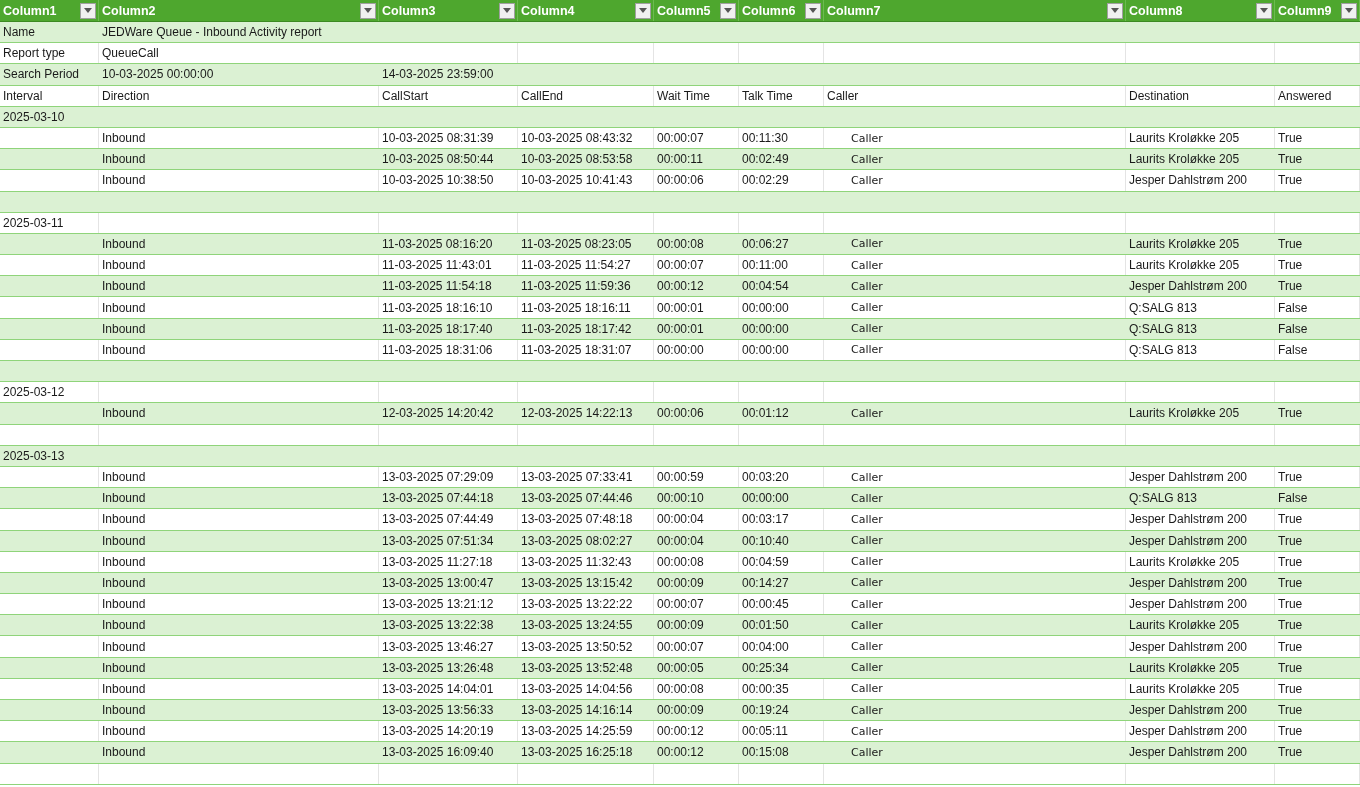 The width and height of the screenshot is (1360, 787). I want to click on table-cell: 13-03-2025 07:51:34, so click(438, 540).